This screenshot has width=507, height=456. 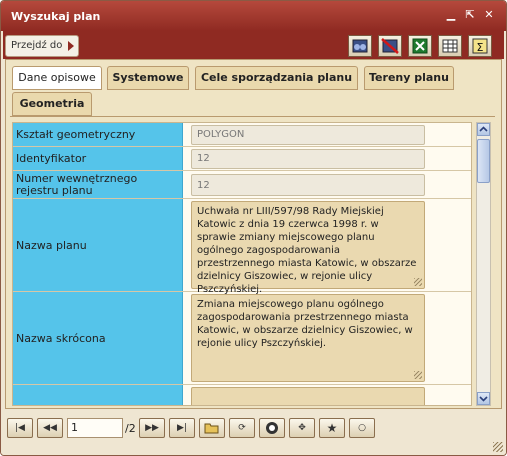 I want to click on svg-text: Σ, so click(x=480, y=47).